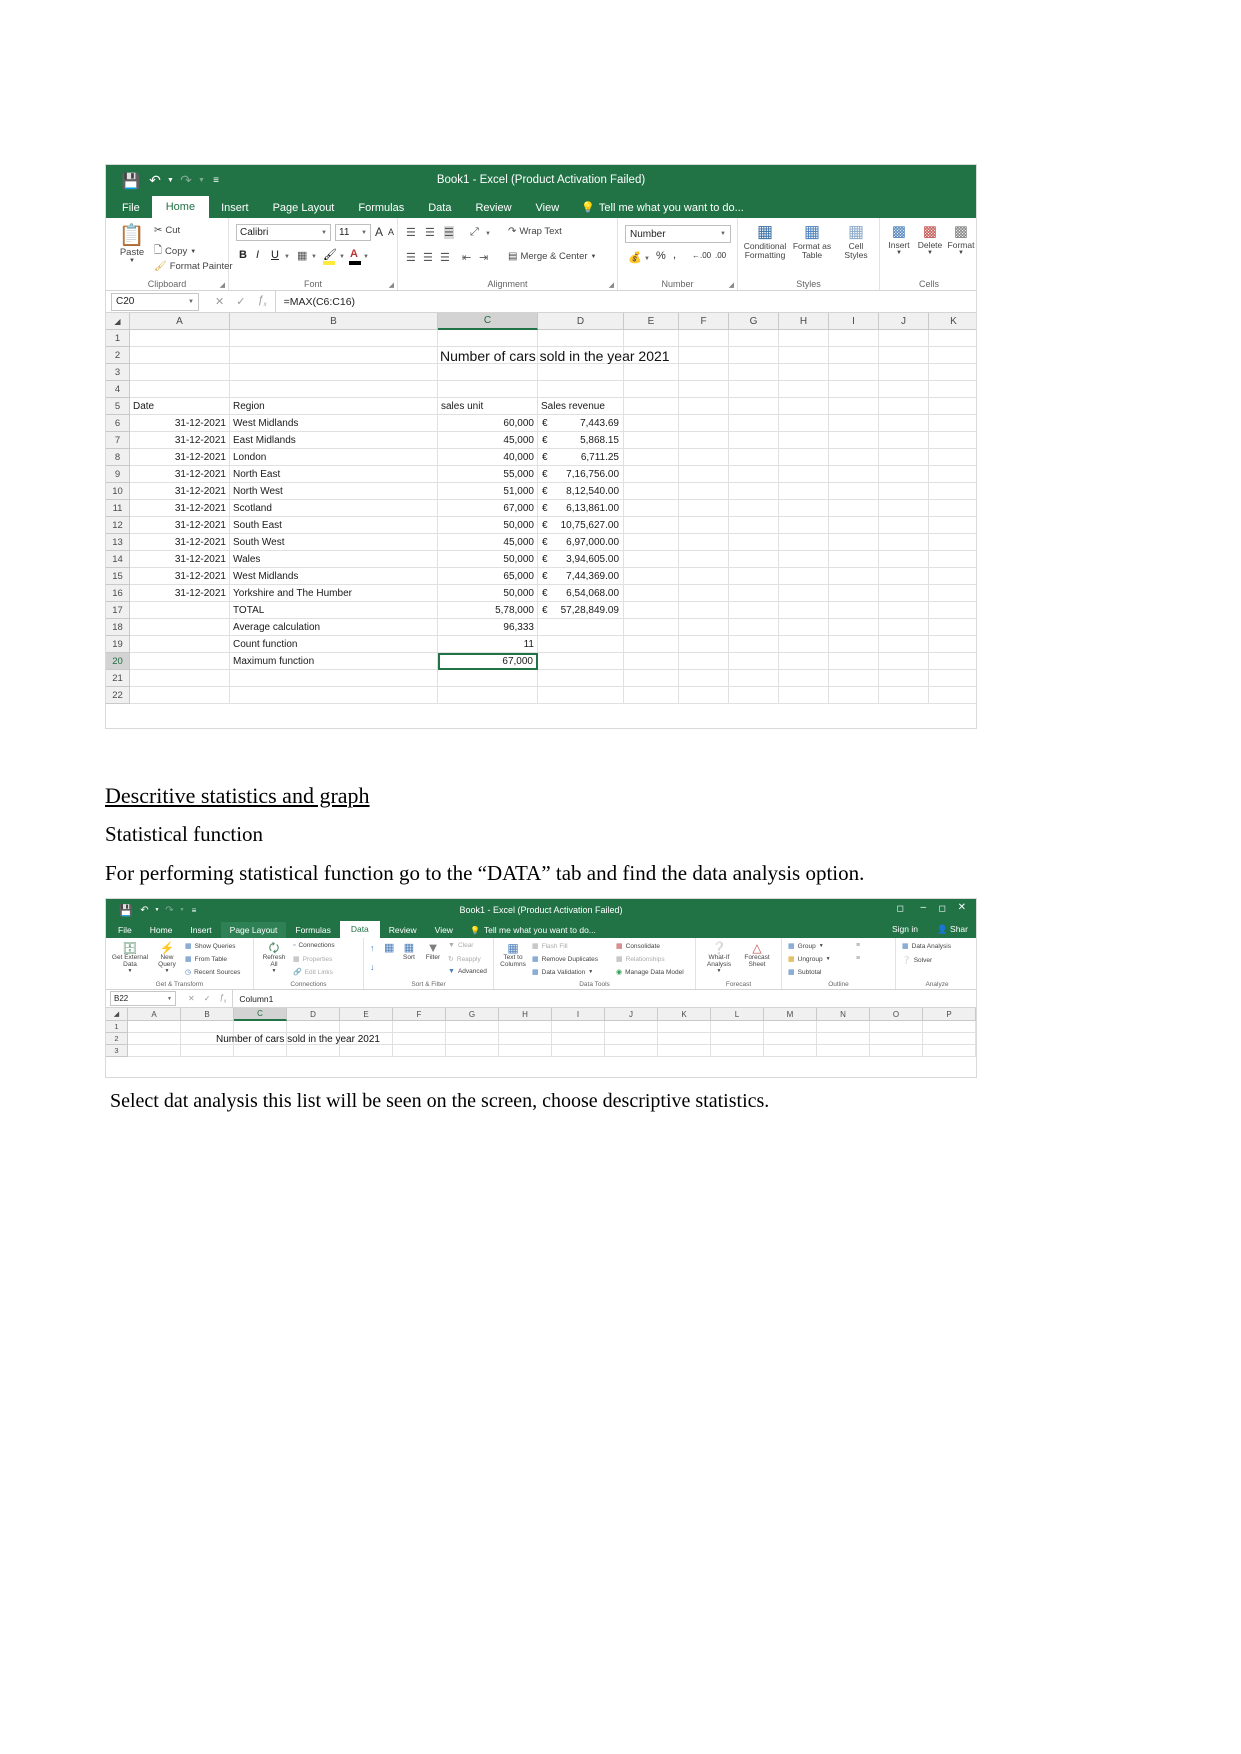 The width and height of the screenshot is (1241, 1754). I want to click on cell-C3, so click(260, 1051).